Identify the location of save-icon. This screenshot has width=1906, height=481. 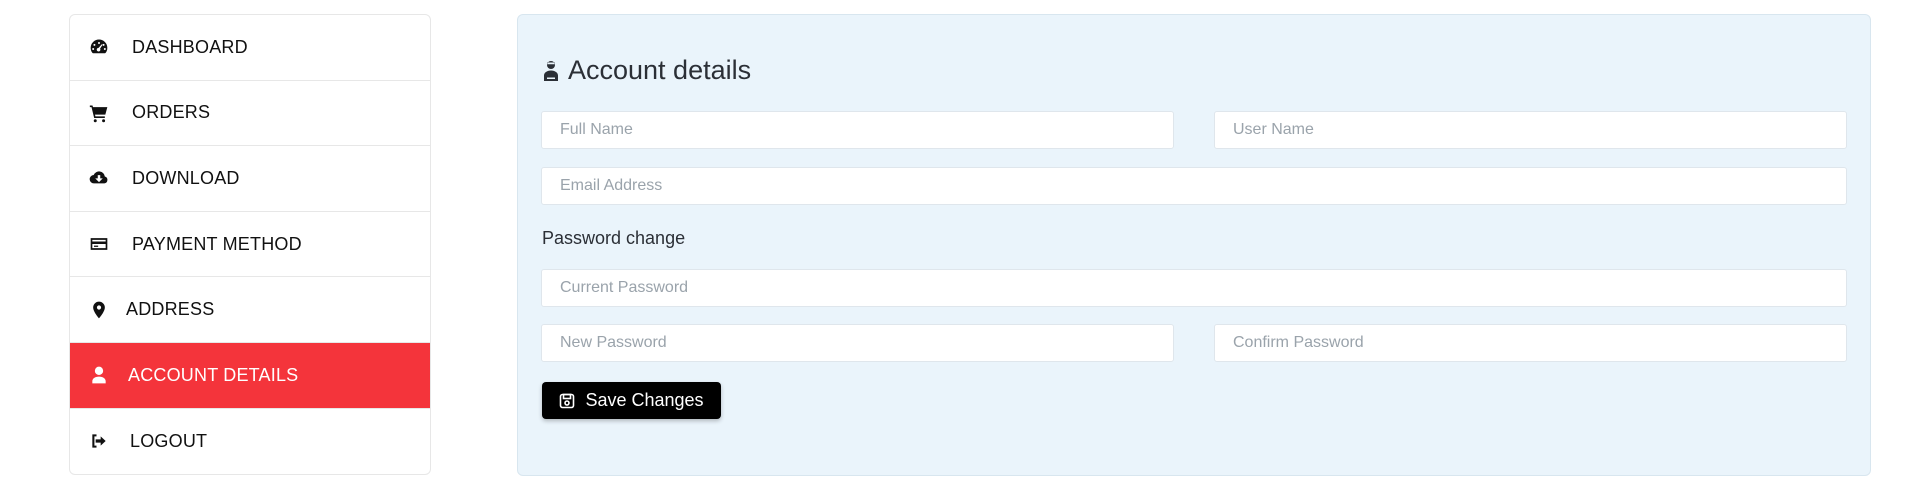
(567, 401).